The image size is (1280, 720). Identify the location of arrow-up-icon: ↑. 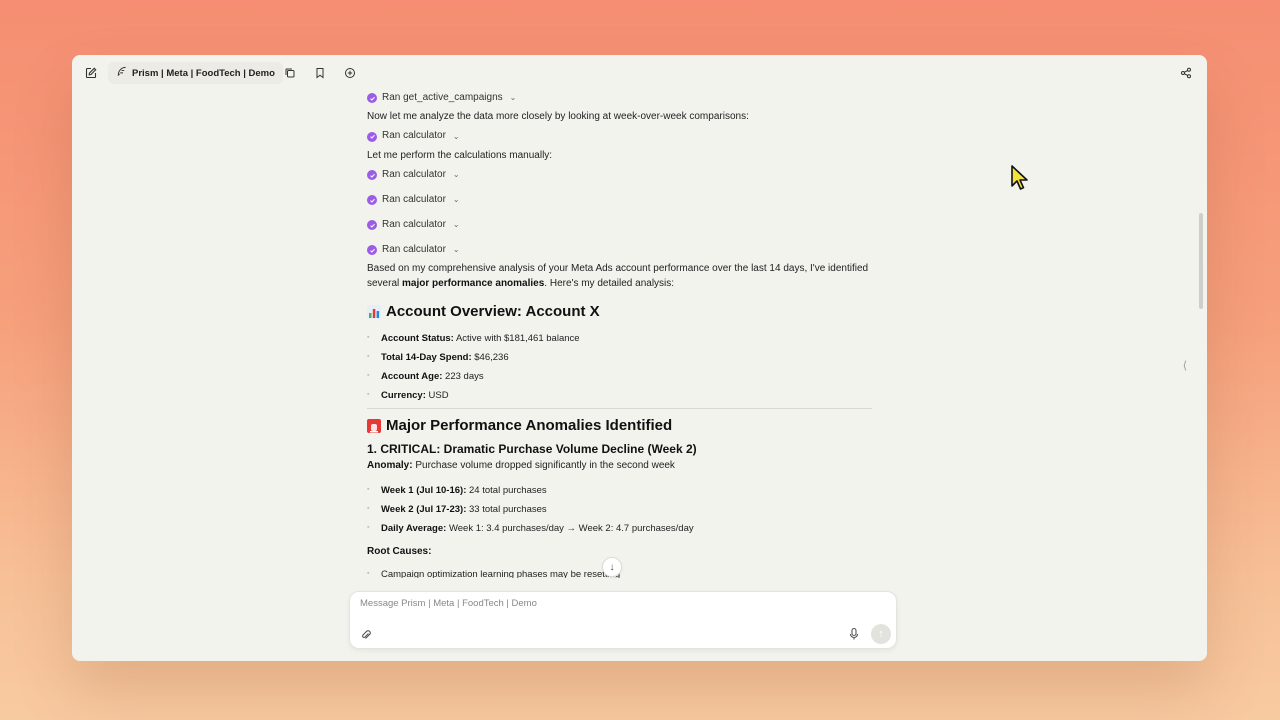
(881, 634).